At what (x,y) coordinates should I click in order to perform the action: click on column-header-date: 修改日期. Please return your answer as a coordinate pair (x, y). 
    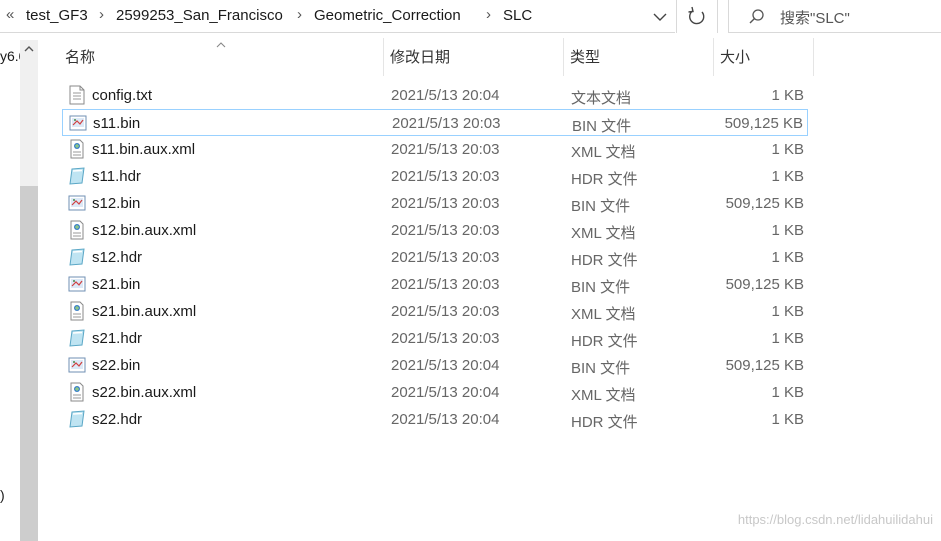
    Looking at the image, I should click on (474, 57).